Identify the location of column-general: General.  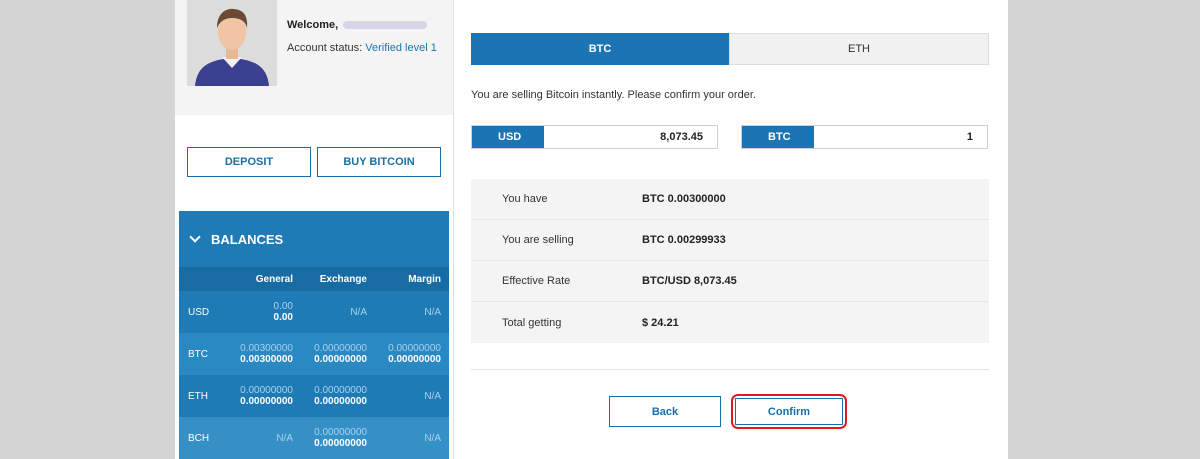
(274, 279).